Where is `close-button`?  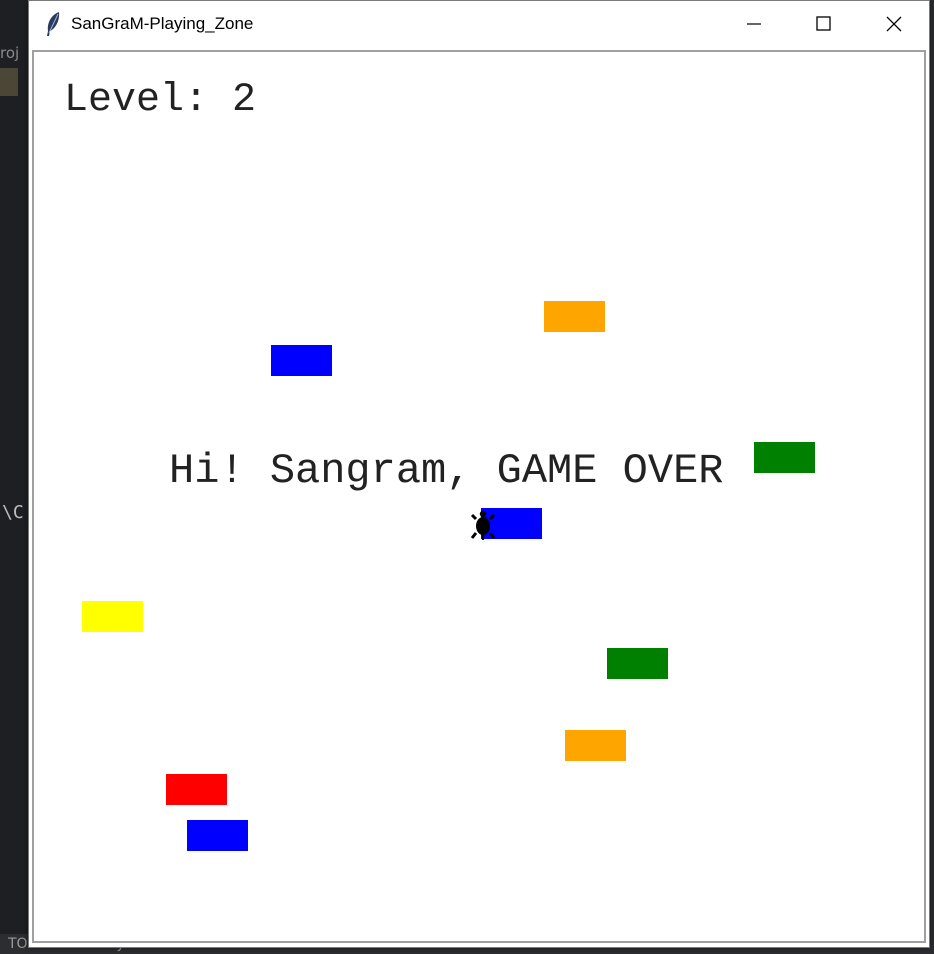 close-button is located at coordinates (894, 24).